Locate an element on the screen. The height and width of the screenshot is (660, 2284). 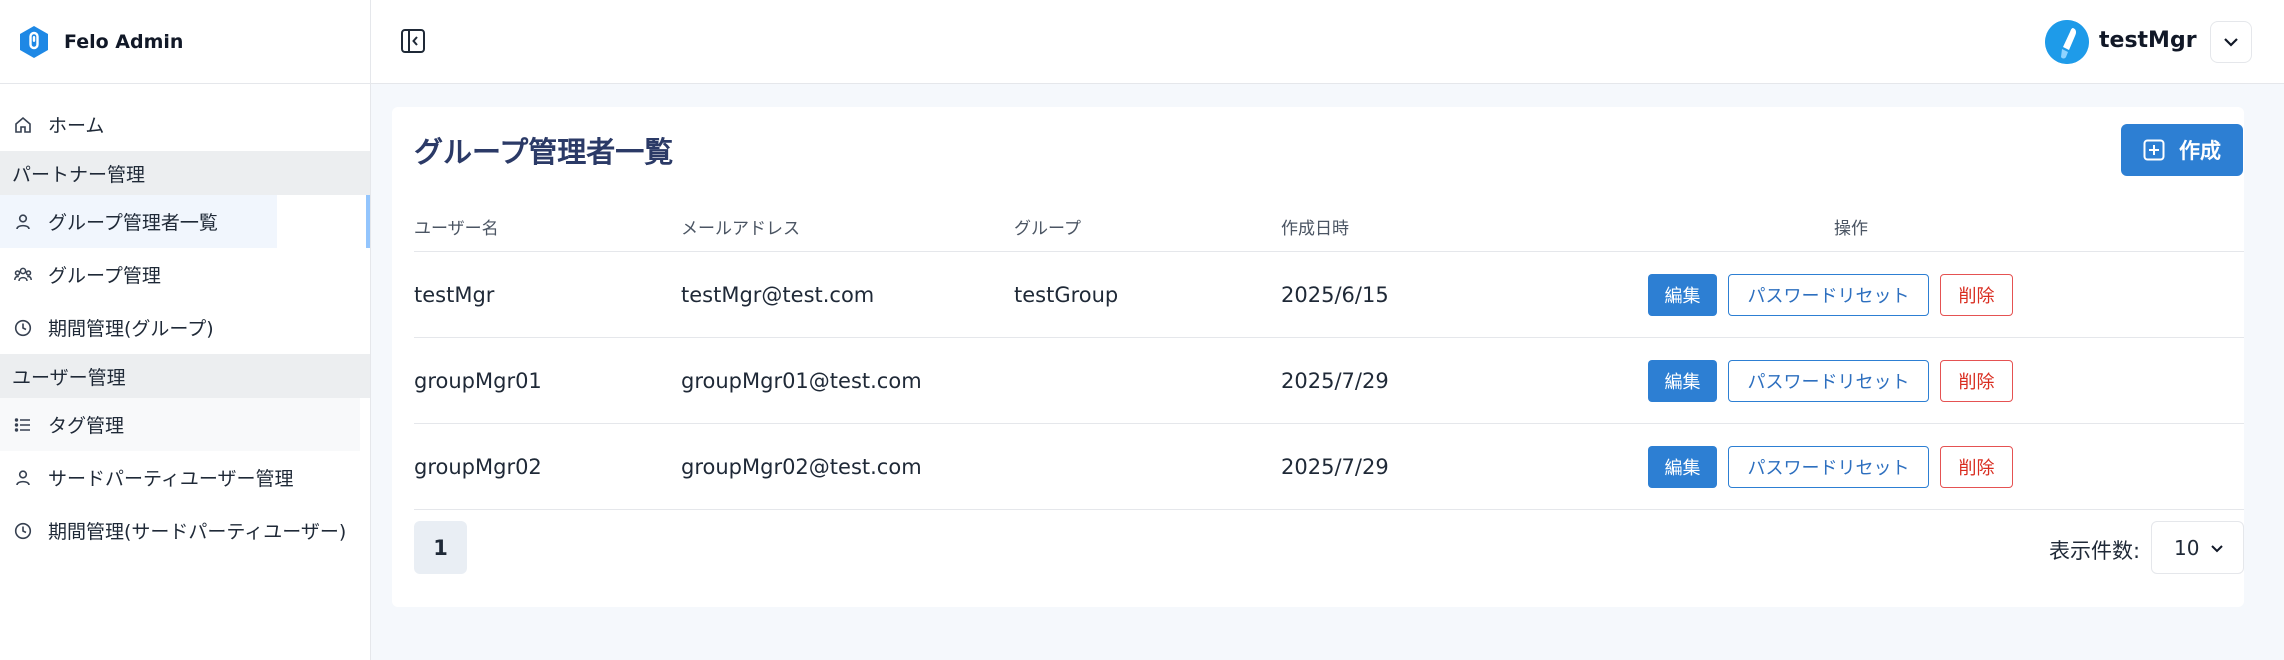
sidebar-item-label: 期間管理(グループ) is located at coordinates (131, 329).